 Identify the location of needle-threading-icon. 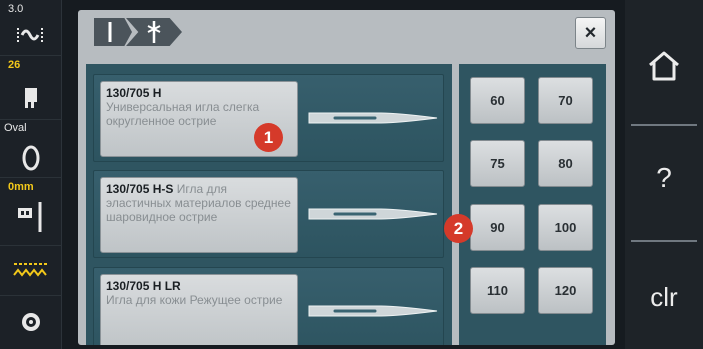
(154, 32).